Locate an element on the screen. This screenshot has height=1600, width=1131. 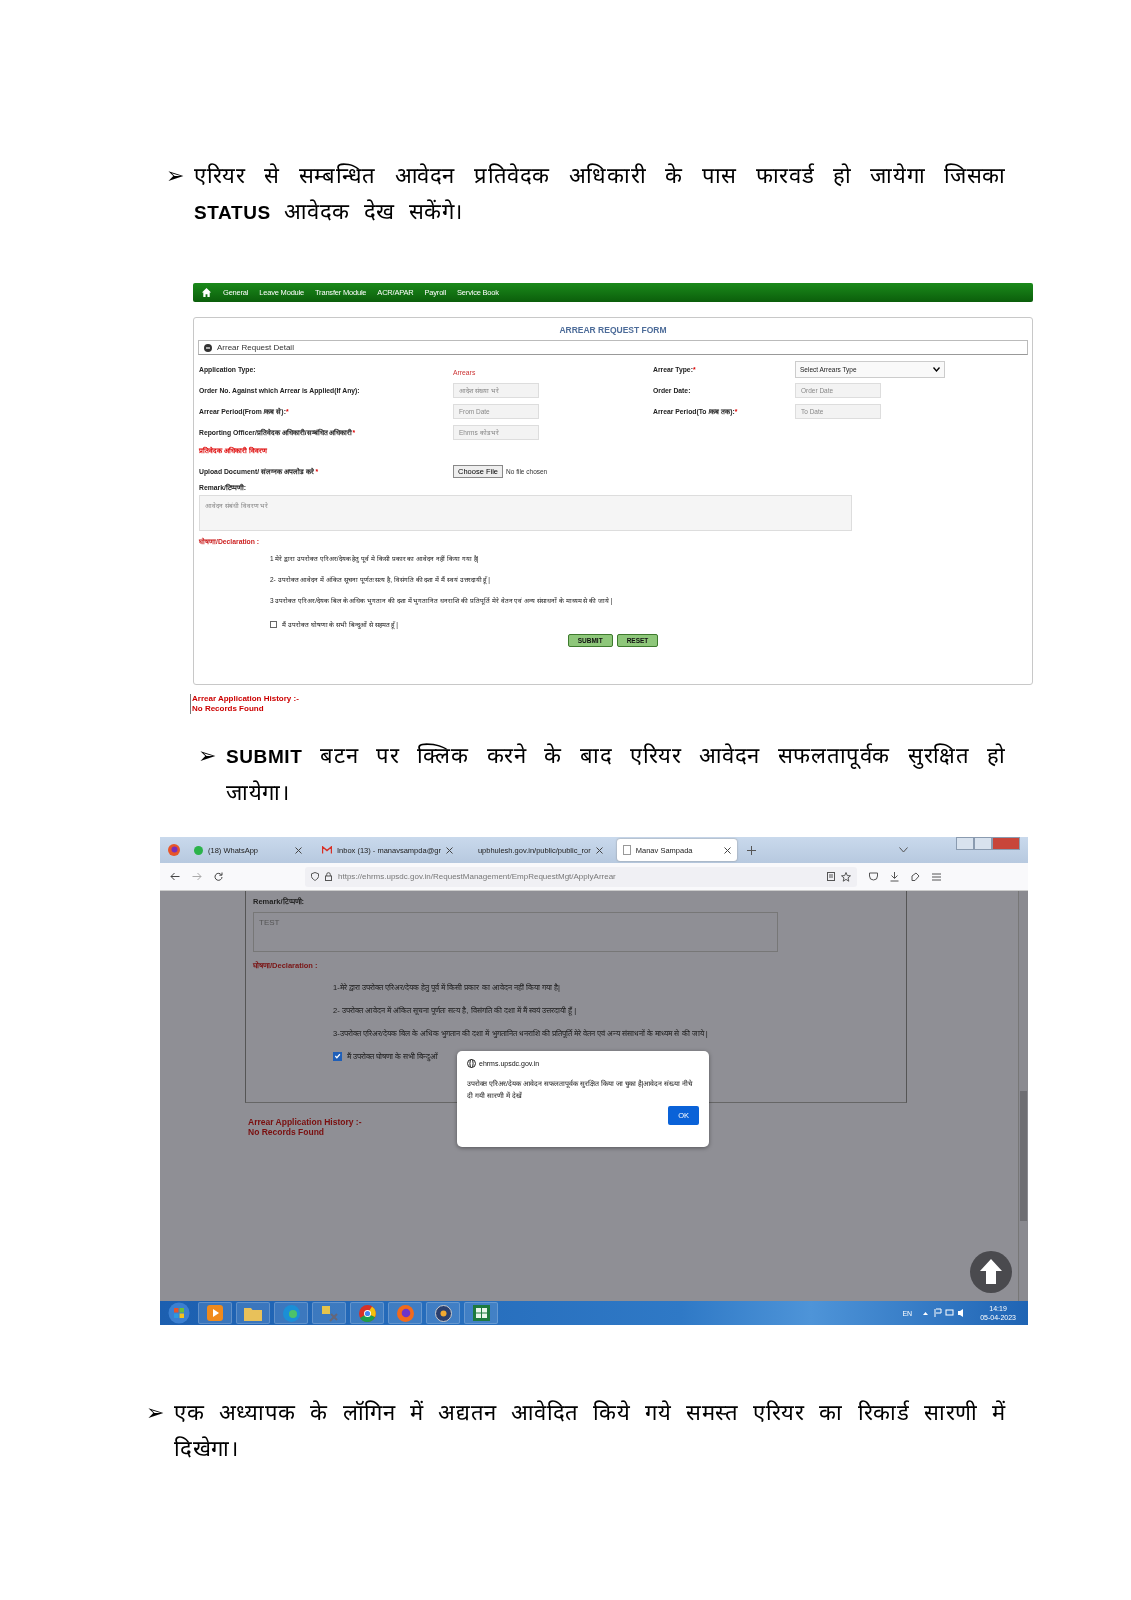
lock-icon is located at coordinates (328, 876).